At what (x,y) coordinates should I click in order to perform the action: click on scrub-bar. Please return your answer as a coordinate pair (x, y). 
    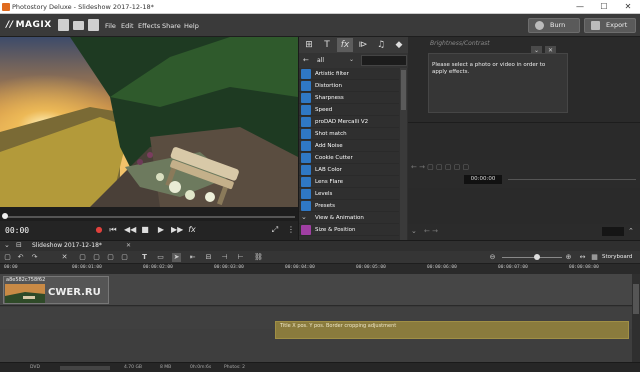
    Looking at the image, I should click on (149, 214).